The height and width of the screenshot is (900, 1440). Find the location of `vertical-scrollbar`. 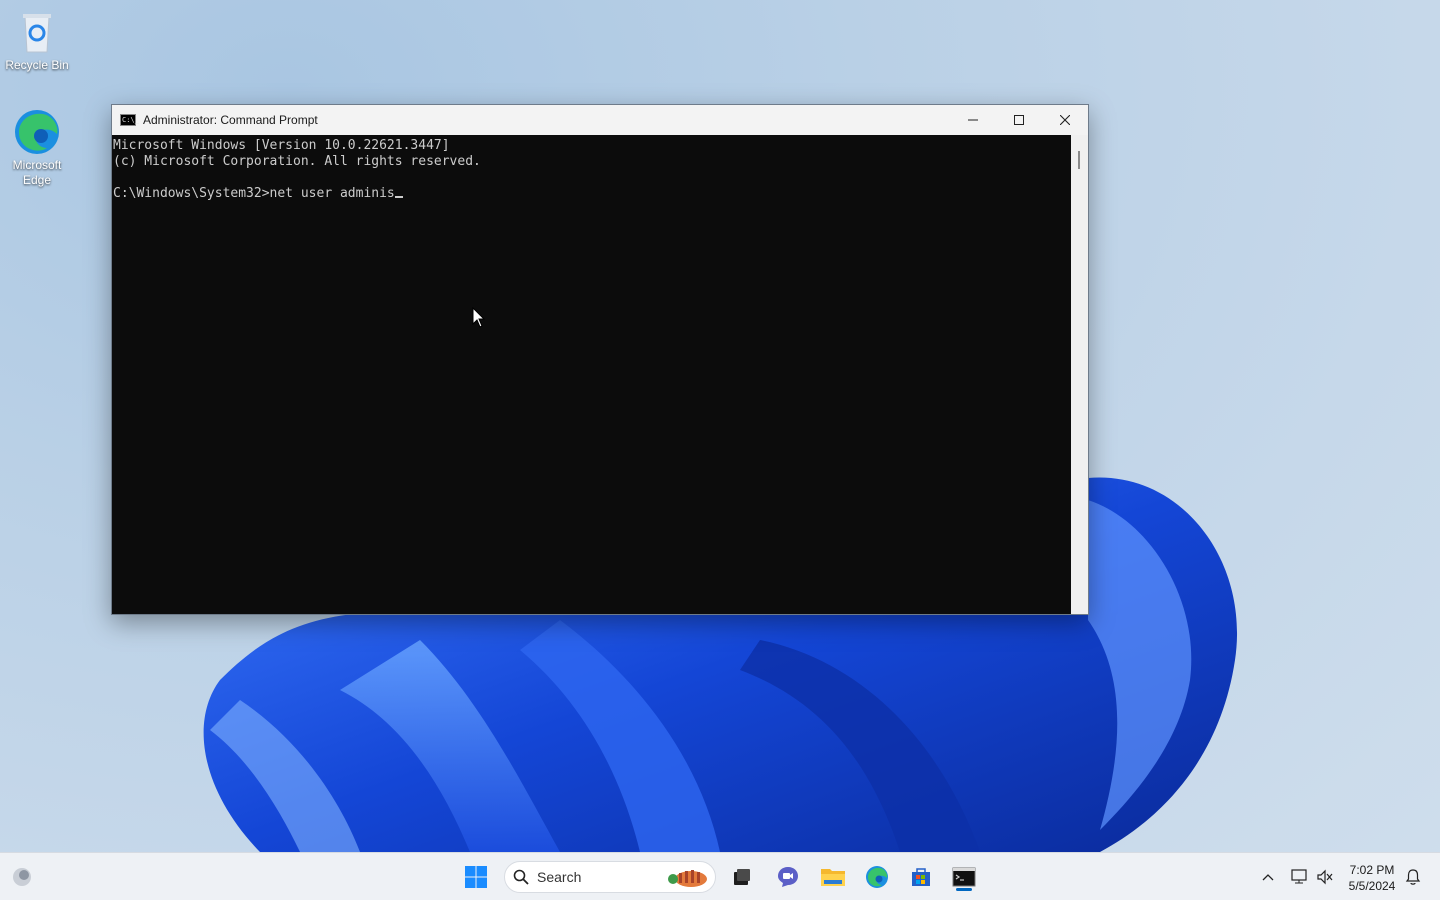

vertical-scrollbar is located at coordinates (1079, 374).